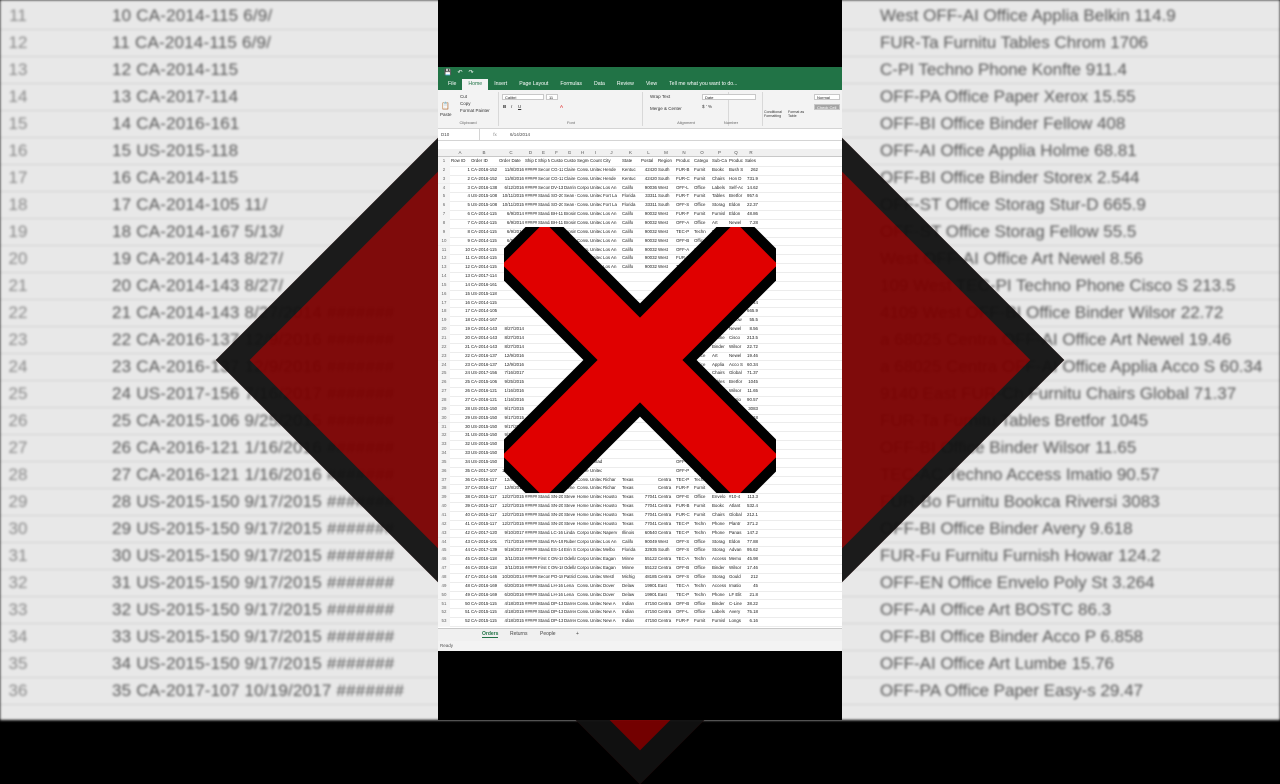 The image size is (1280, 784). What do you see at coordinates (612, 586) in the screenshot?
I see `cell: Dover` at bounding box center [612, 586].